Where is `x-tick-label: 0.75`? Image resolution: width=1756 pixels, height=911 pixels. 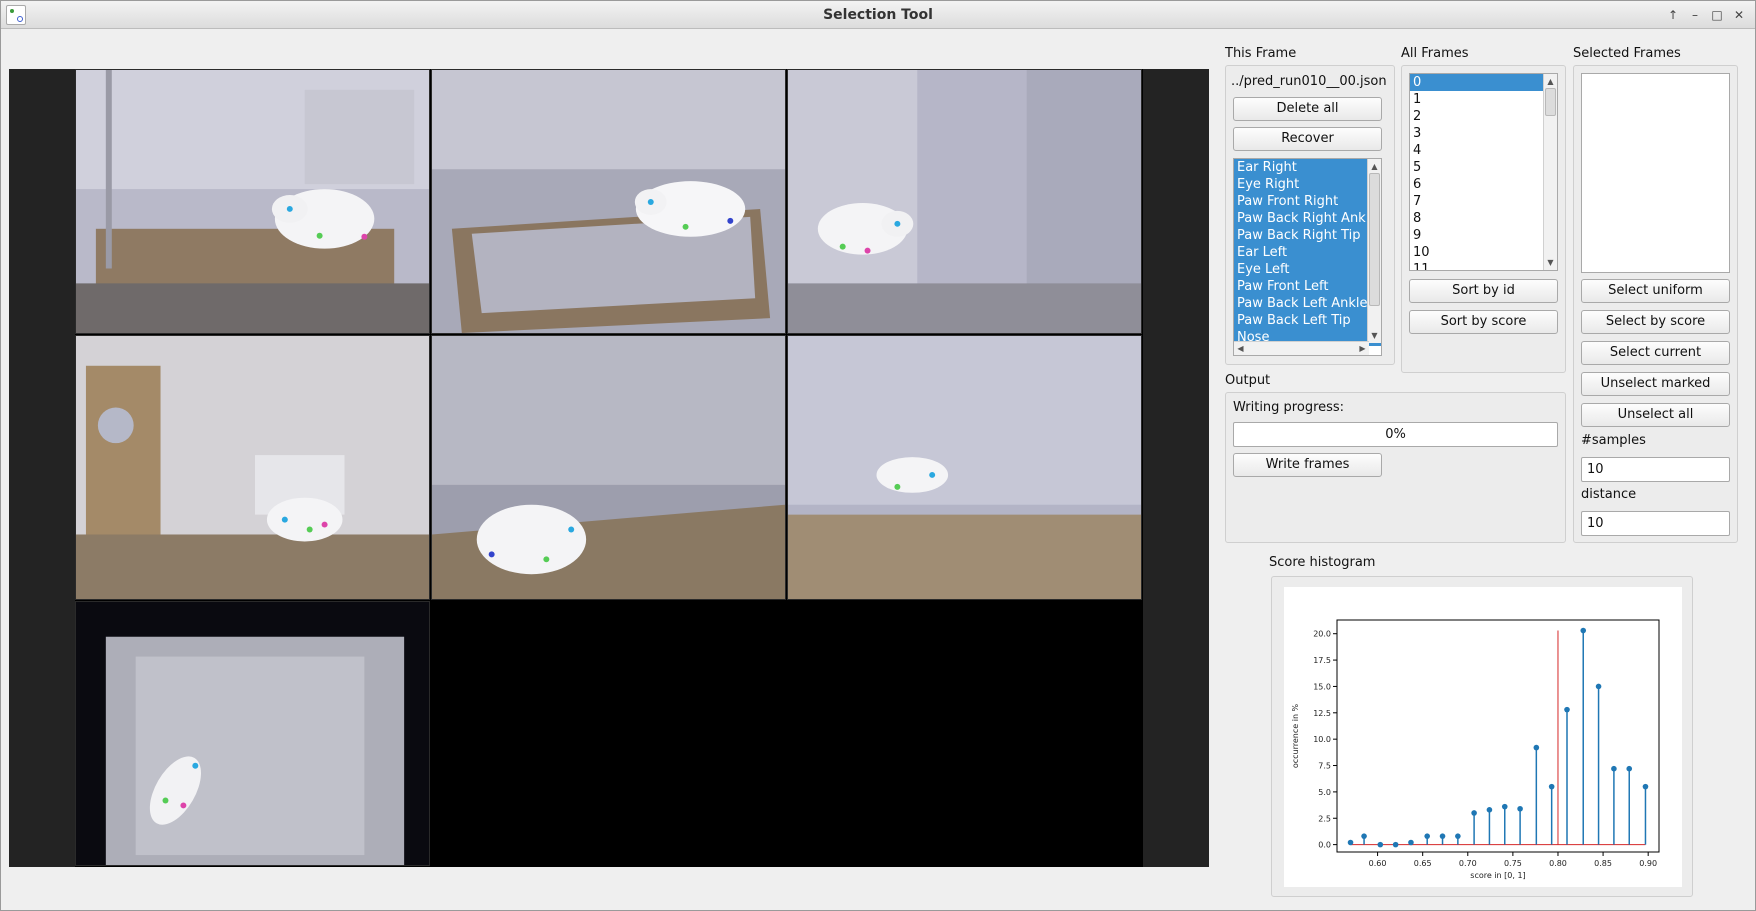 x-tick-label: 0.75 is located at coordinates (1513, 863).